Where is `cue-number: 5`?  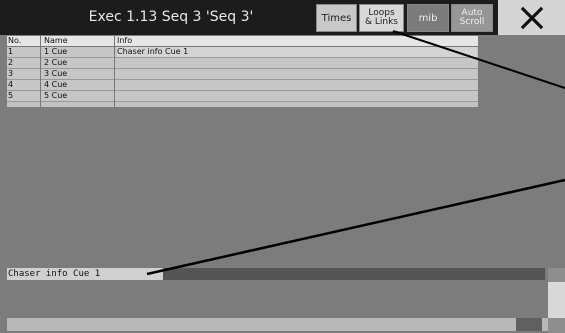
cue-number: 5 is located at coordinates (11, 95).